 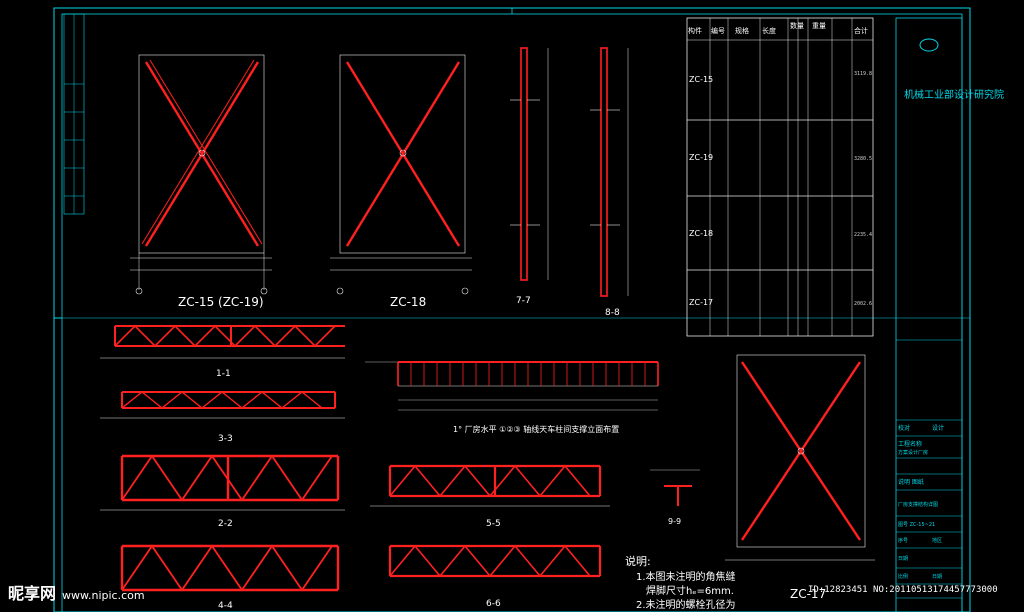 What do you see at coordinates (701, 233) in the screenshot?
I see `table-group-zc18: ZC-18` at bounding box center [701, 233].